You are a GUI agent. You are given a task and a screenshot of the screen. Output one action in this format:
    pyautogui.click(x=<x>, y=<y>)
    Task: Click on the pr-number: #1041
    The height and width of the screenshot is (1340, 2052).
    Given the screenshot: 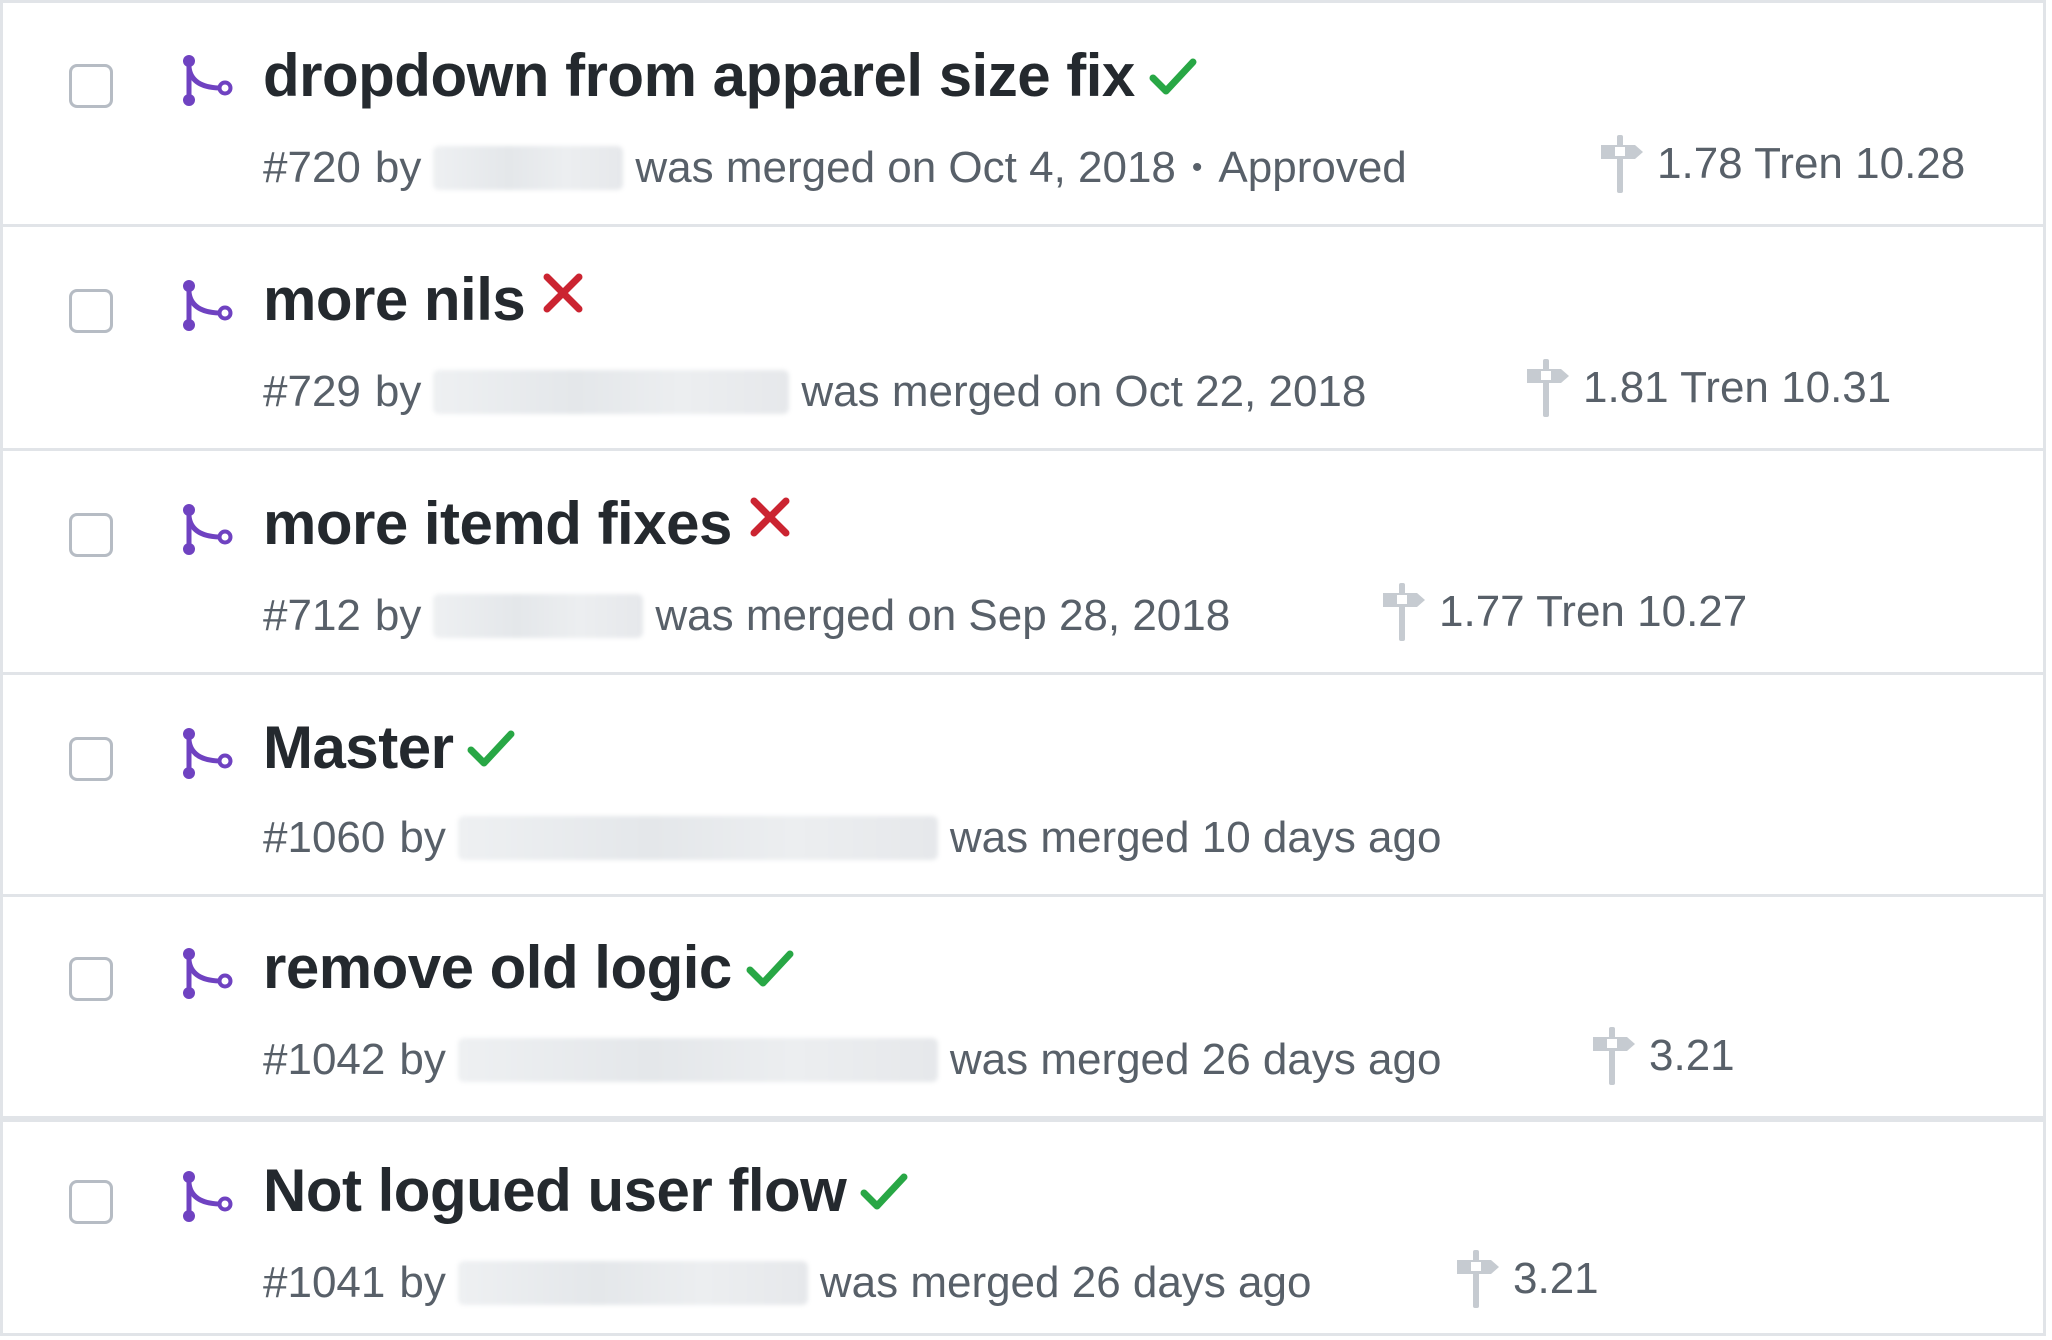 What is the action you would take?
    pyautogui.click(x=324, y=1282)
    